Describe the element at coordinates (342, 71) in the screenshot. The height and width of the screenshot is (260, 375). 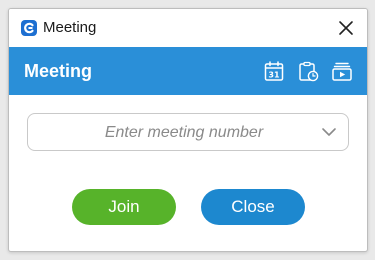
I see `recordings-icon` at that location.